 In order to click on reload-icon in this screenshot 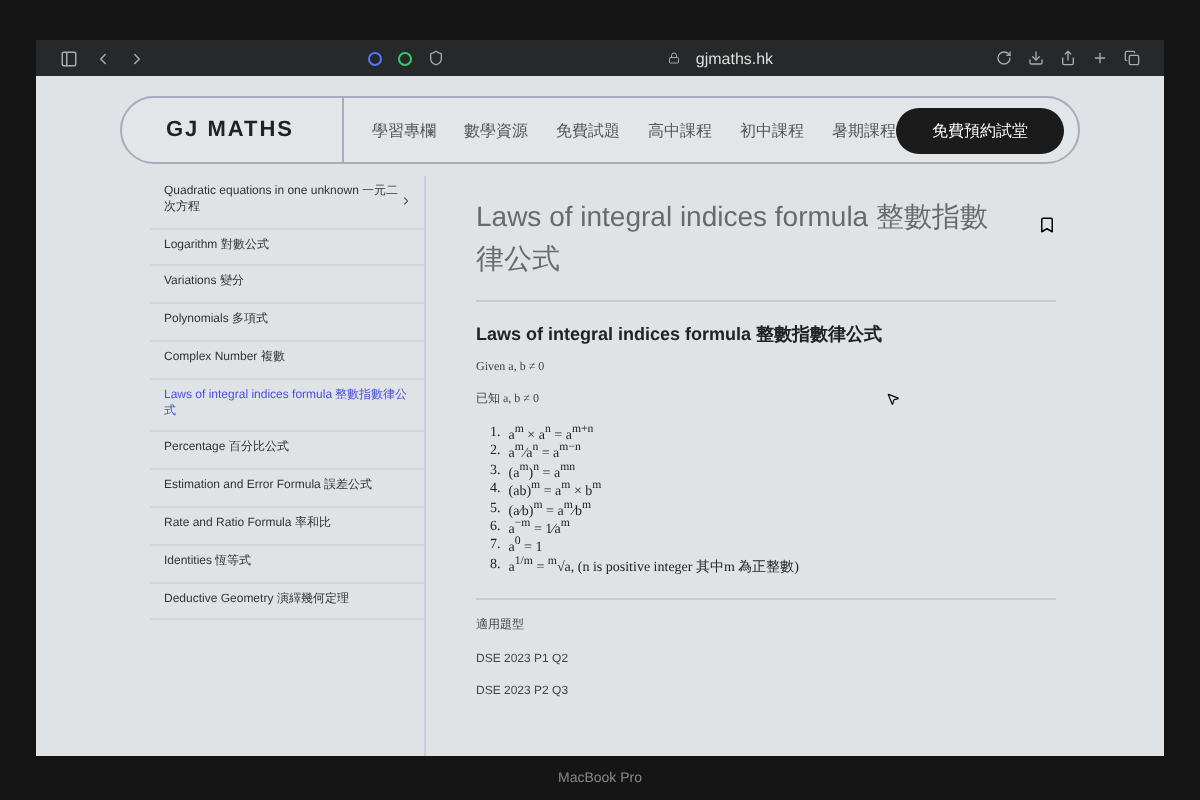, I will do `click(1004, 58)`.